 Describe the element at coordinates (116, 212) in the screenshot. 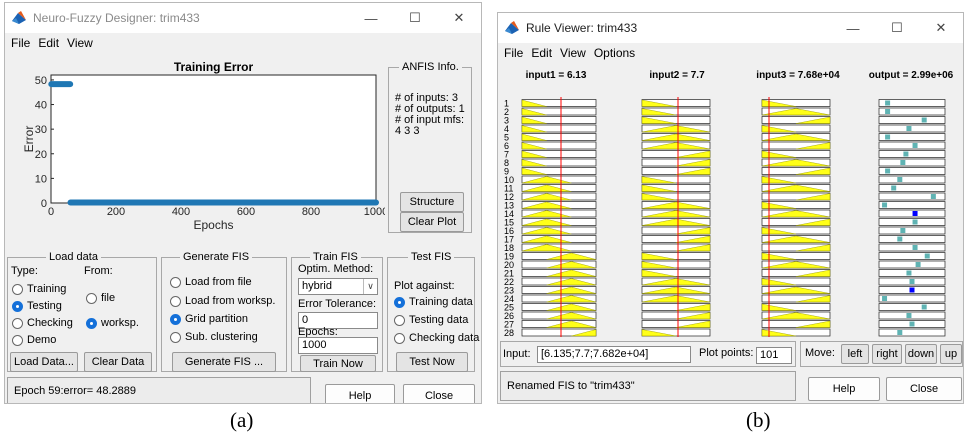

I see `x-tick-label: 200` at that location.